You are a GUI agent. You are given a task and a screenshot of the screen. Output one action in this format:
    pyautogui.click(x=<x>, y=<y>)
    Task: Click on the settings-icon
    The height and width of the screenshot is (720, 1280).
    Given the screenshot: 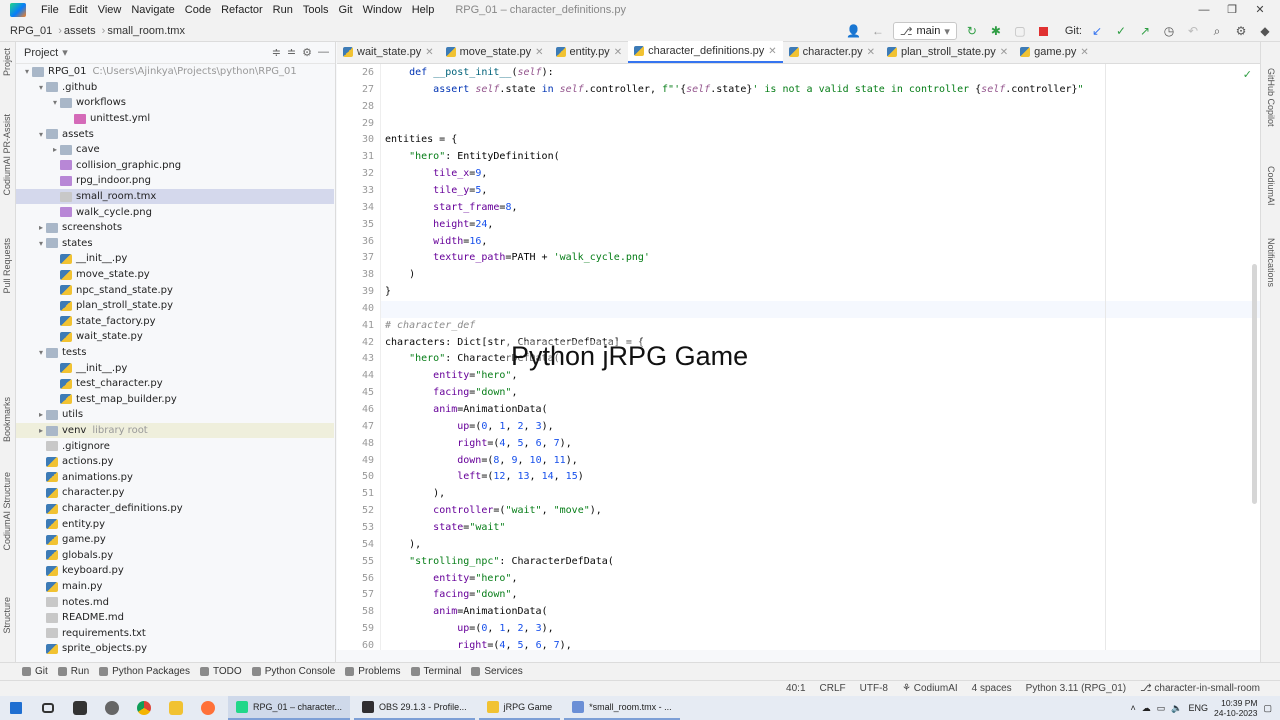 What is the action you would take?
    pyautogui.click(x=112, y=708)
    